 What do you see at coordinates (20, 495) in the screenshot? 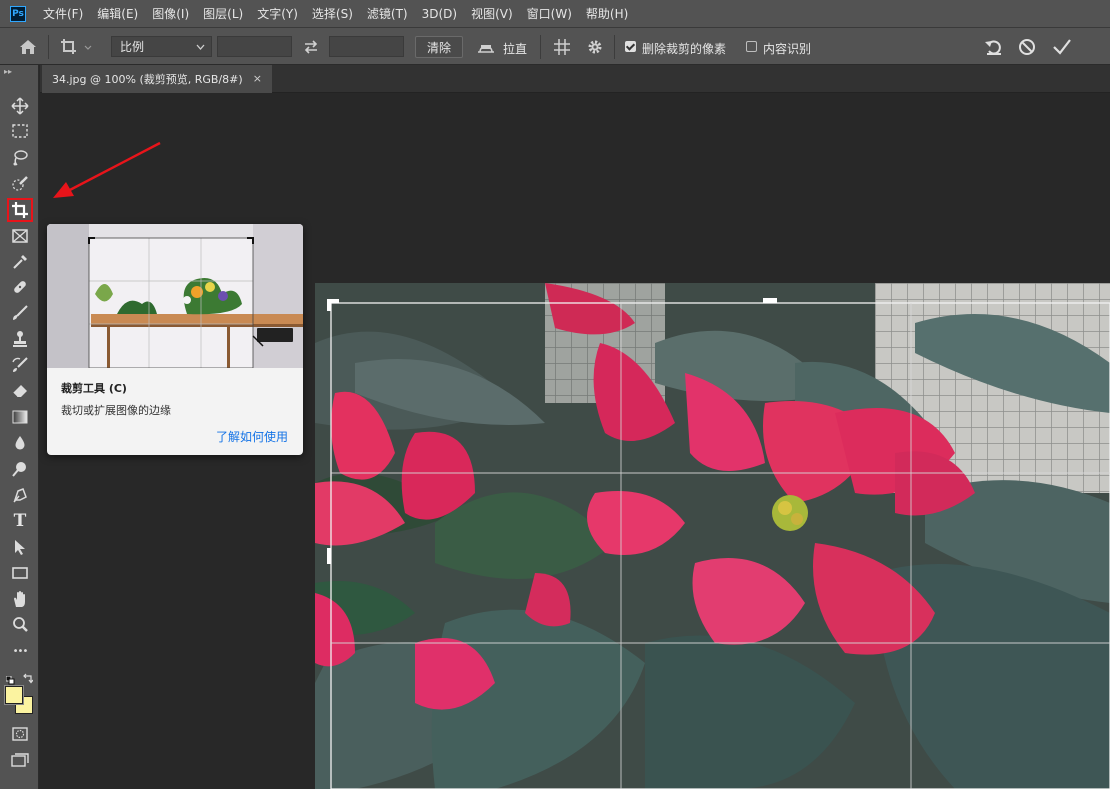
I see `pen-tool-icon` at bounding box center [20, 495].